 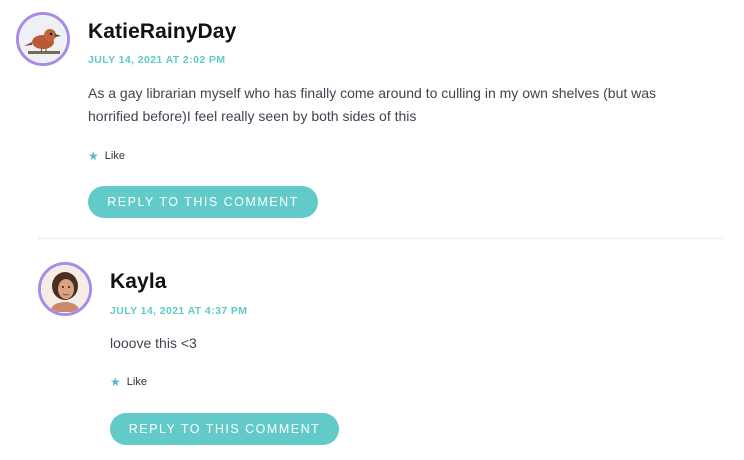 What do you see at coordinates (156, 60) in the screenshot?
I see `comment-date: JULY 14, 2021 AT 2:02 PM` at bounding box center [156, 60].